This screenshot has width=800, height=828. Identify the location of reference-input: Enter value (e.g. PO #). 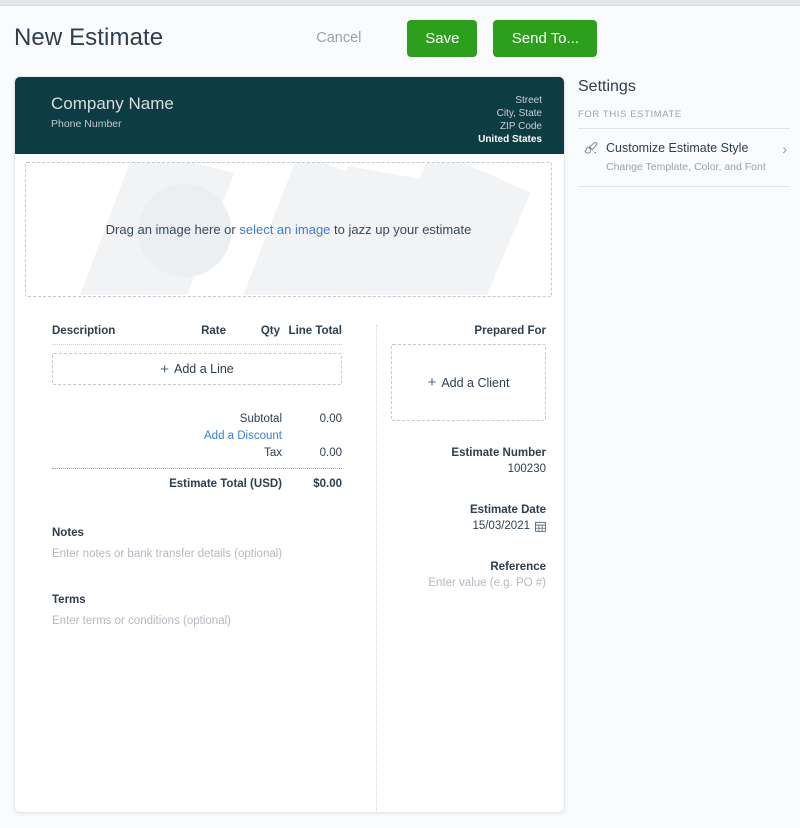
(468, 583).